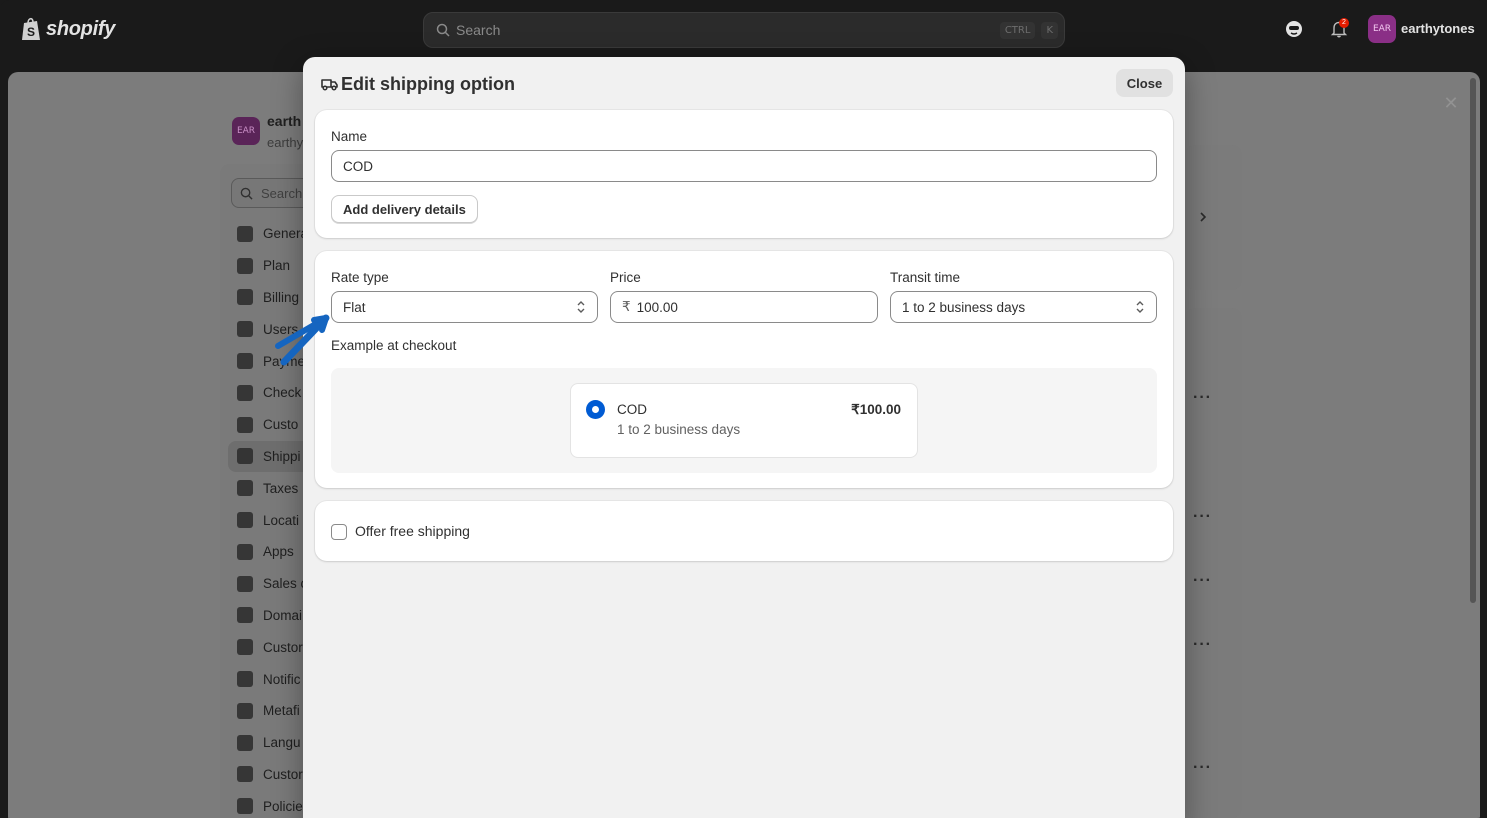 This screenshot has width=1487, height=818. What do you see at coordinates (349, 136) in the screenshot?
I see `name-label: Name` at bounding box center [349, 136].